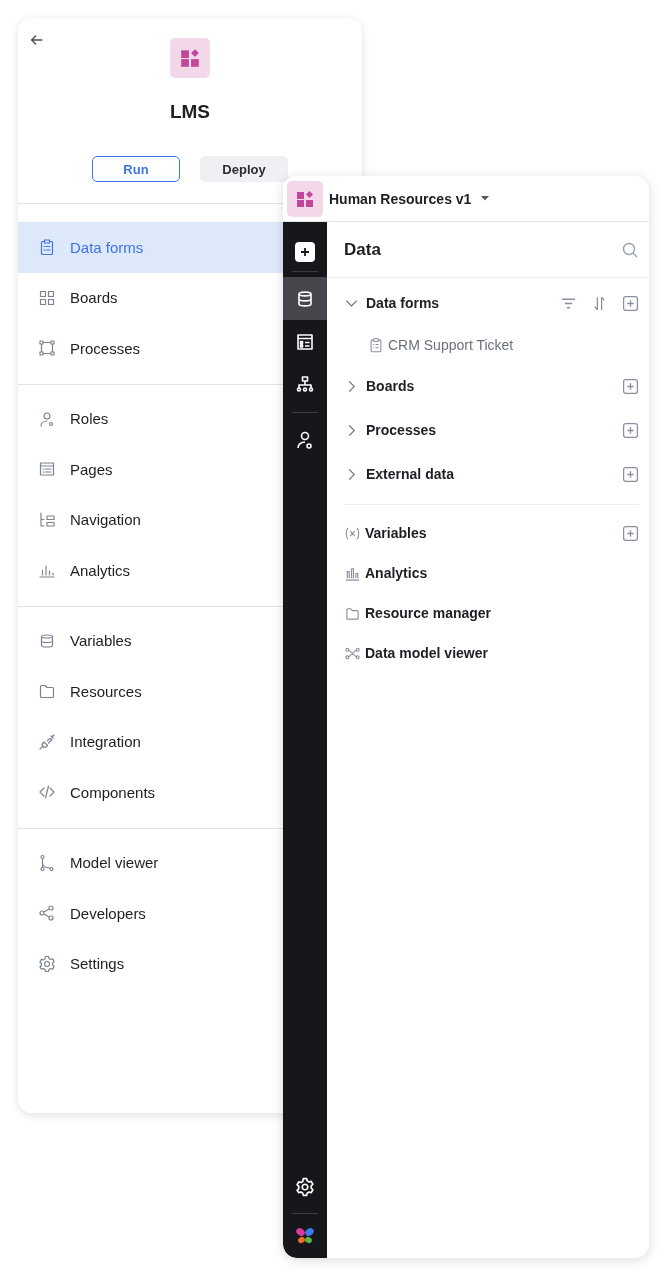  What do you see at coordinates (47, 792) in the screenshot?
I see `code-icon` at bounding box center [47, 792].